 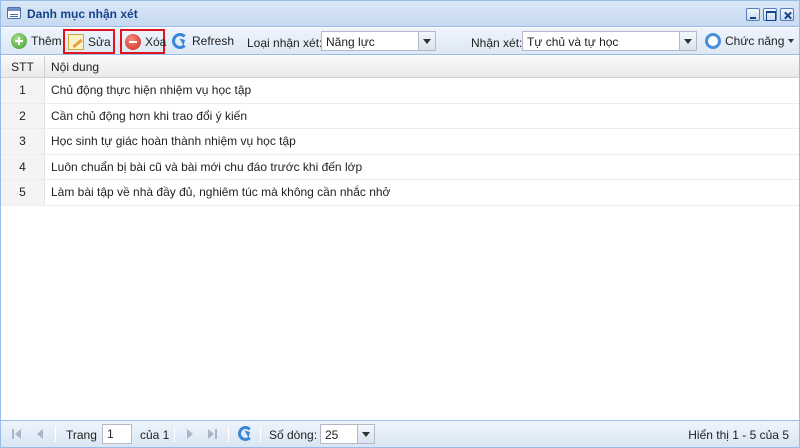 What do you see at coordinates (151, 90) in the screenshot?
I see `row-content: Chủ động thực hiện nhiệm vụ học tập` at bounding box center [151, 90].